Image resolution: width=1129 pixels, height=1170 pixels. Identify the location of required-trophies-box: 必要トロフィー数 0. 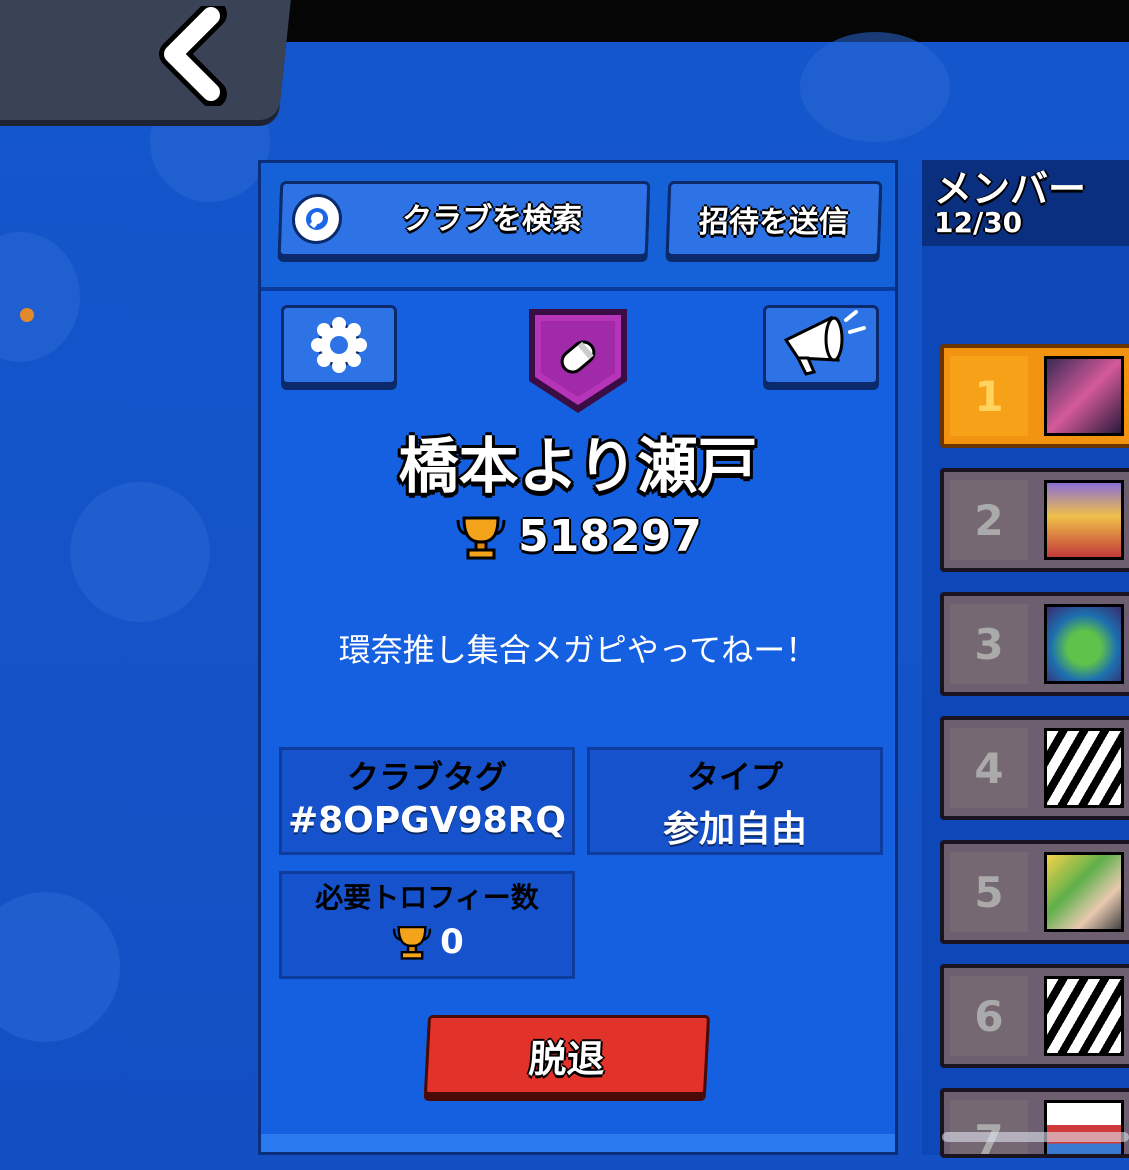
(427, 925).